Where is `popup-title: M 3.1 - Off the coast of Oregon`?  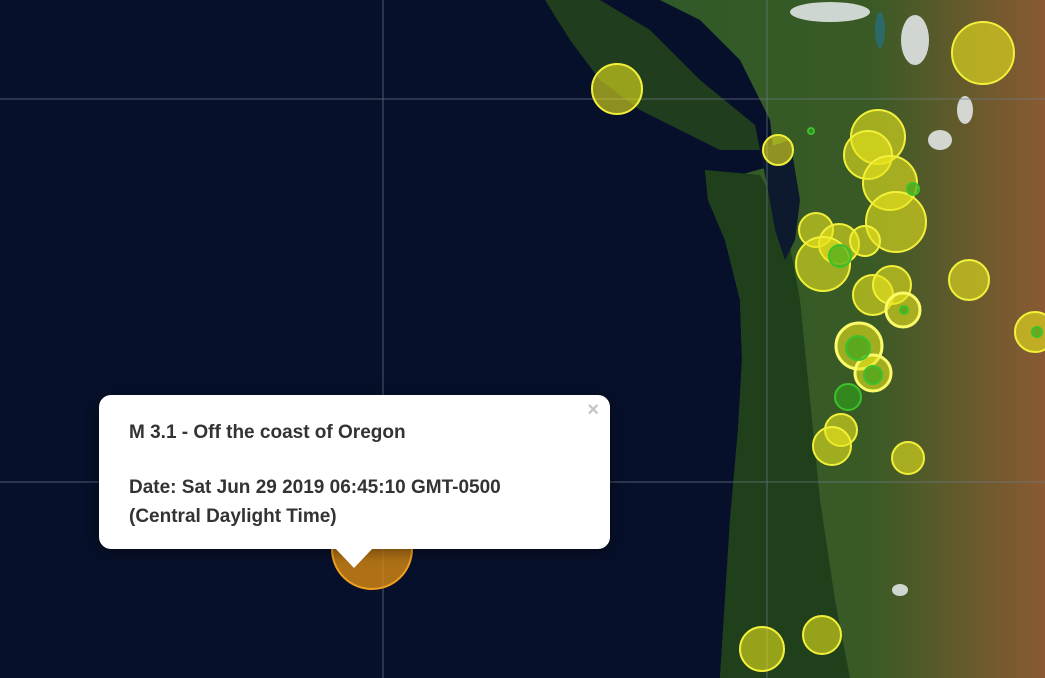 popup-title: M 3.1 - Off the coast of Oregon is located at coordinates (267, 432).